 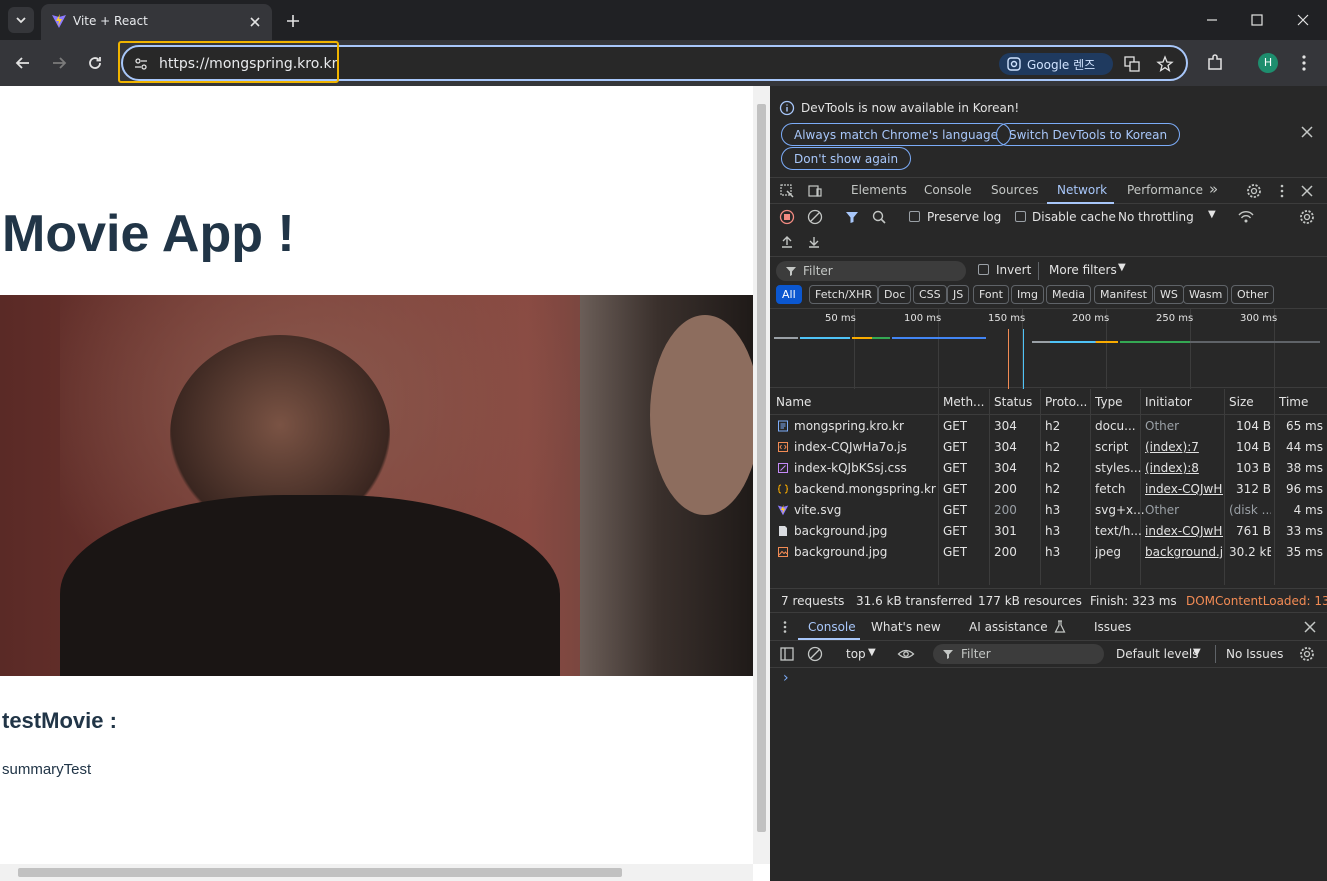 What do you see at coordinates (1156, 217) in the screenshot?
I see `throttling-select: No throttling` at bounding box center [1156, 217].